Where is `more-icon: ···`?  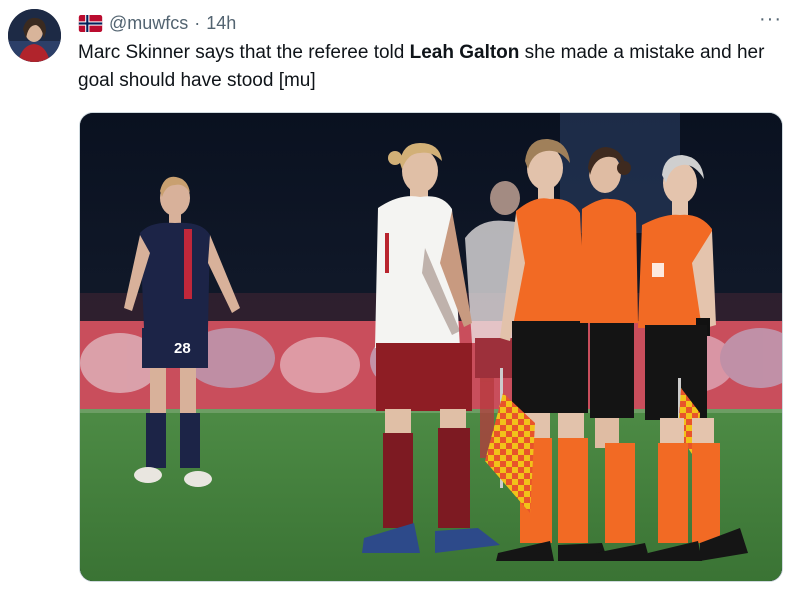 more-icon: ··· is located at coordinates (770, 19).